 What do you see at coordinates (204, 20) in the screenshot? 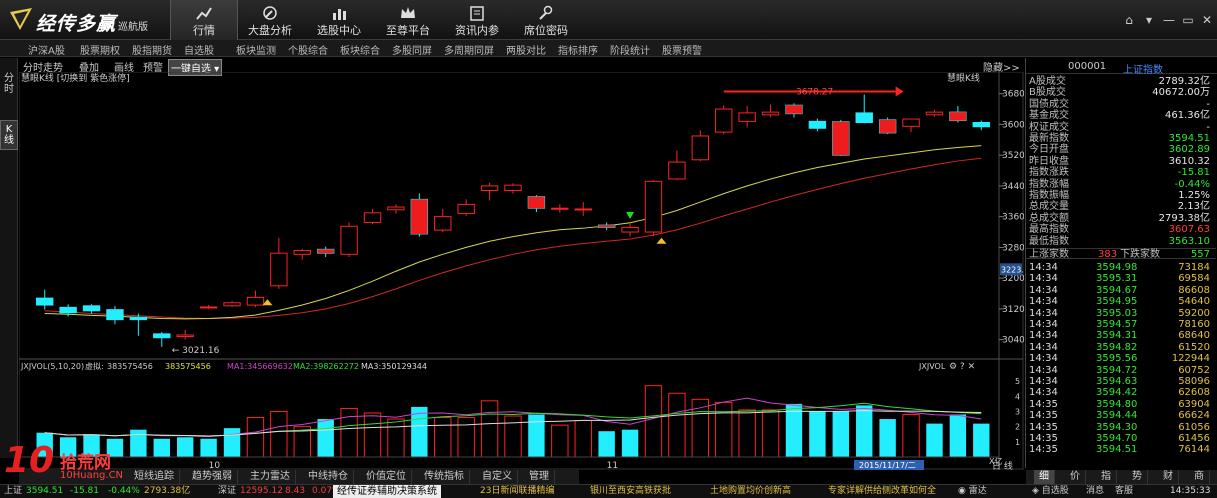
I see `nav-market: 行情` at bounding box center [204, 20].